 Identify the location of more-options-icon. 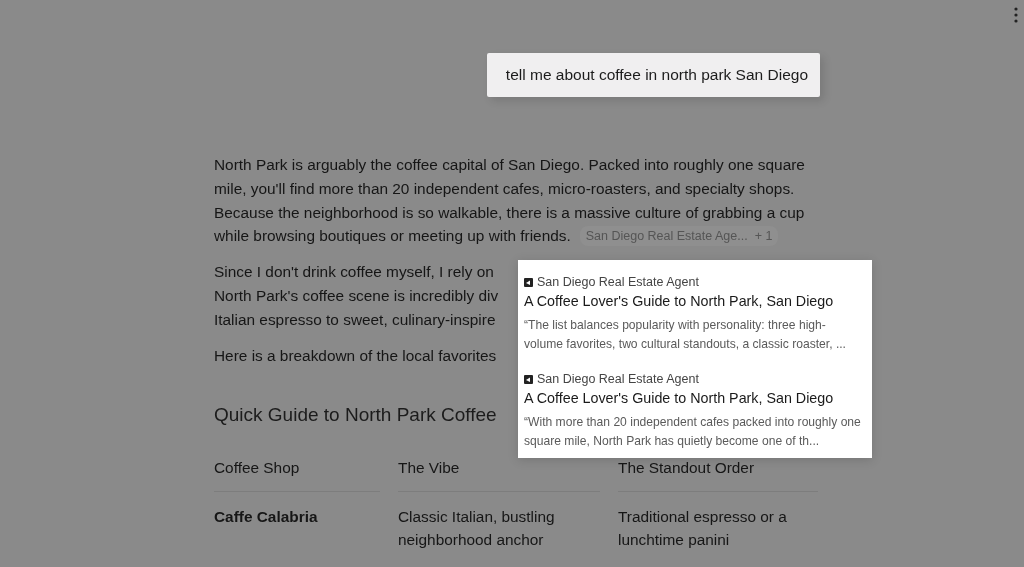
(1016, 15).